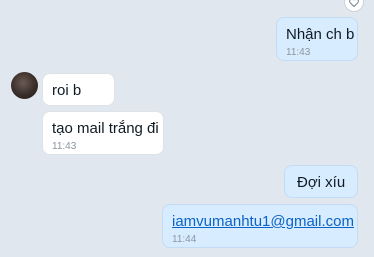  Describe the element at coordinates (24, 85) in the screenshot. I see `contact-avatar` at that location.